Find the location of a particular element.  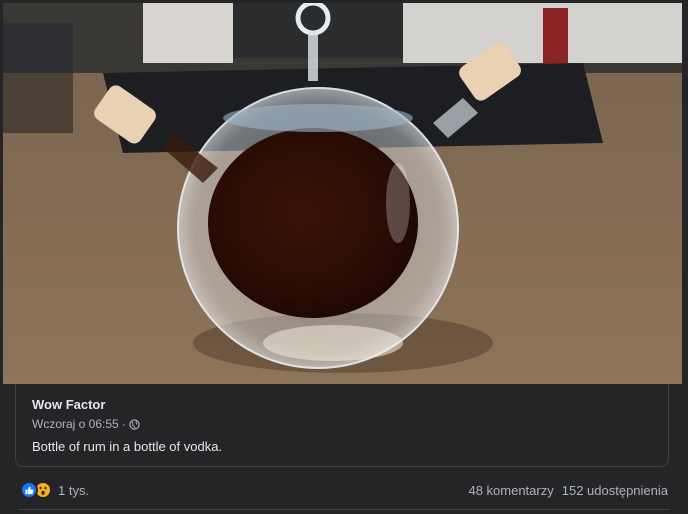

post-timestamp: Wczoraj o 06:55 is located at coordinates (75, 424).